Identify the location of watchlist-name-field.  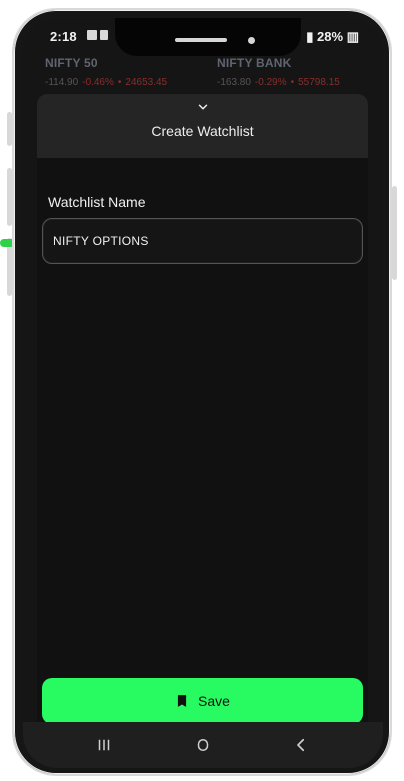
(202, 241).